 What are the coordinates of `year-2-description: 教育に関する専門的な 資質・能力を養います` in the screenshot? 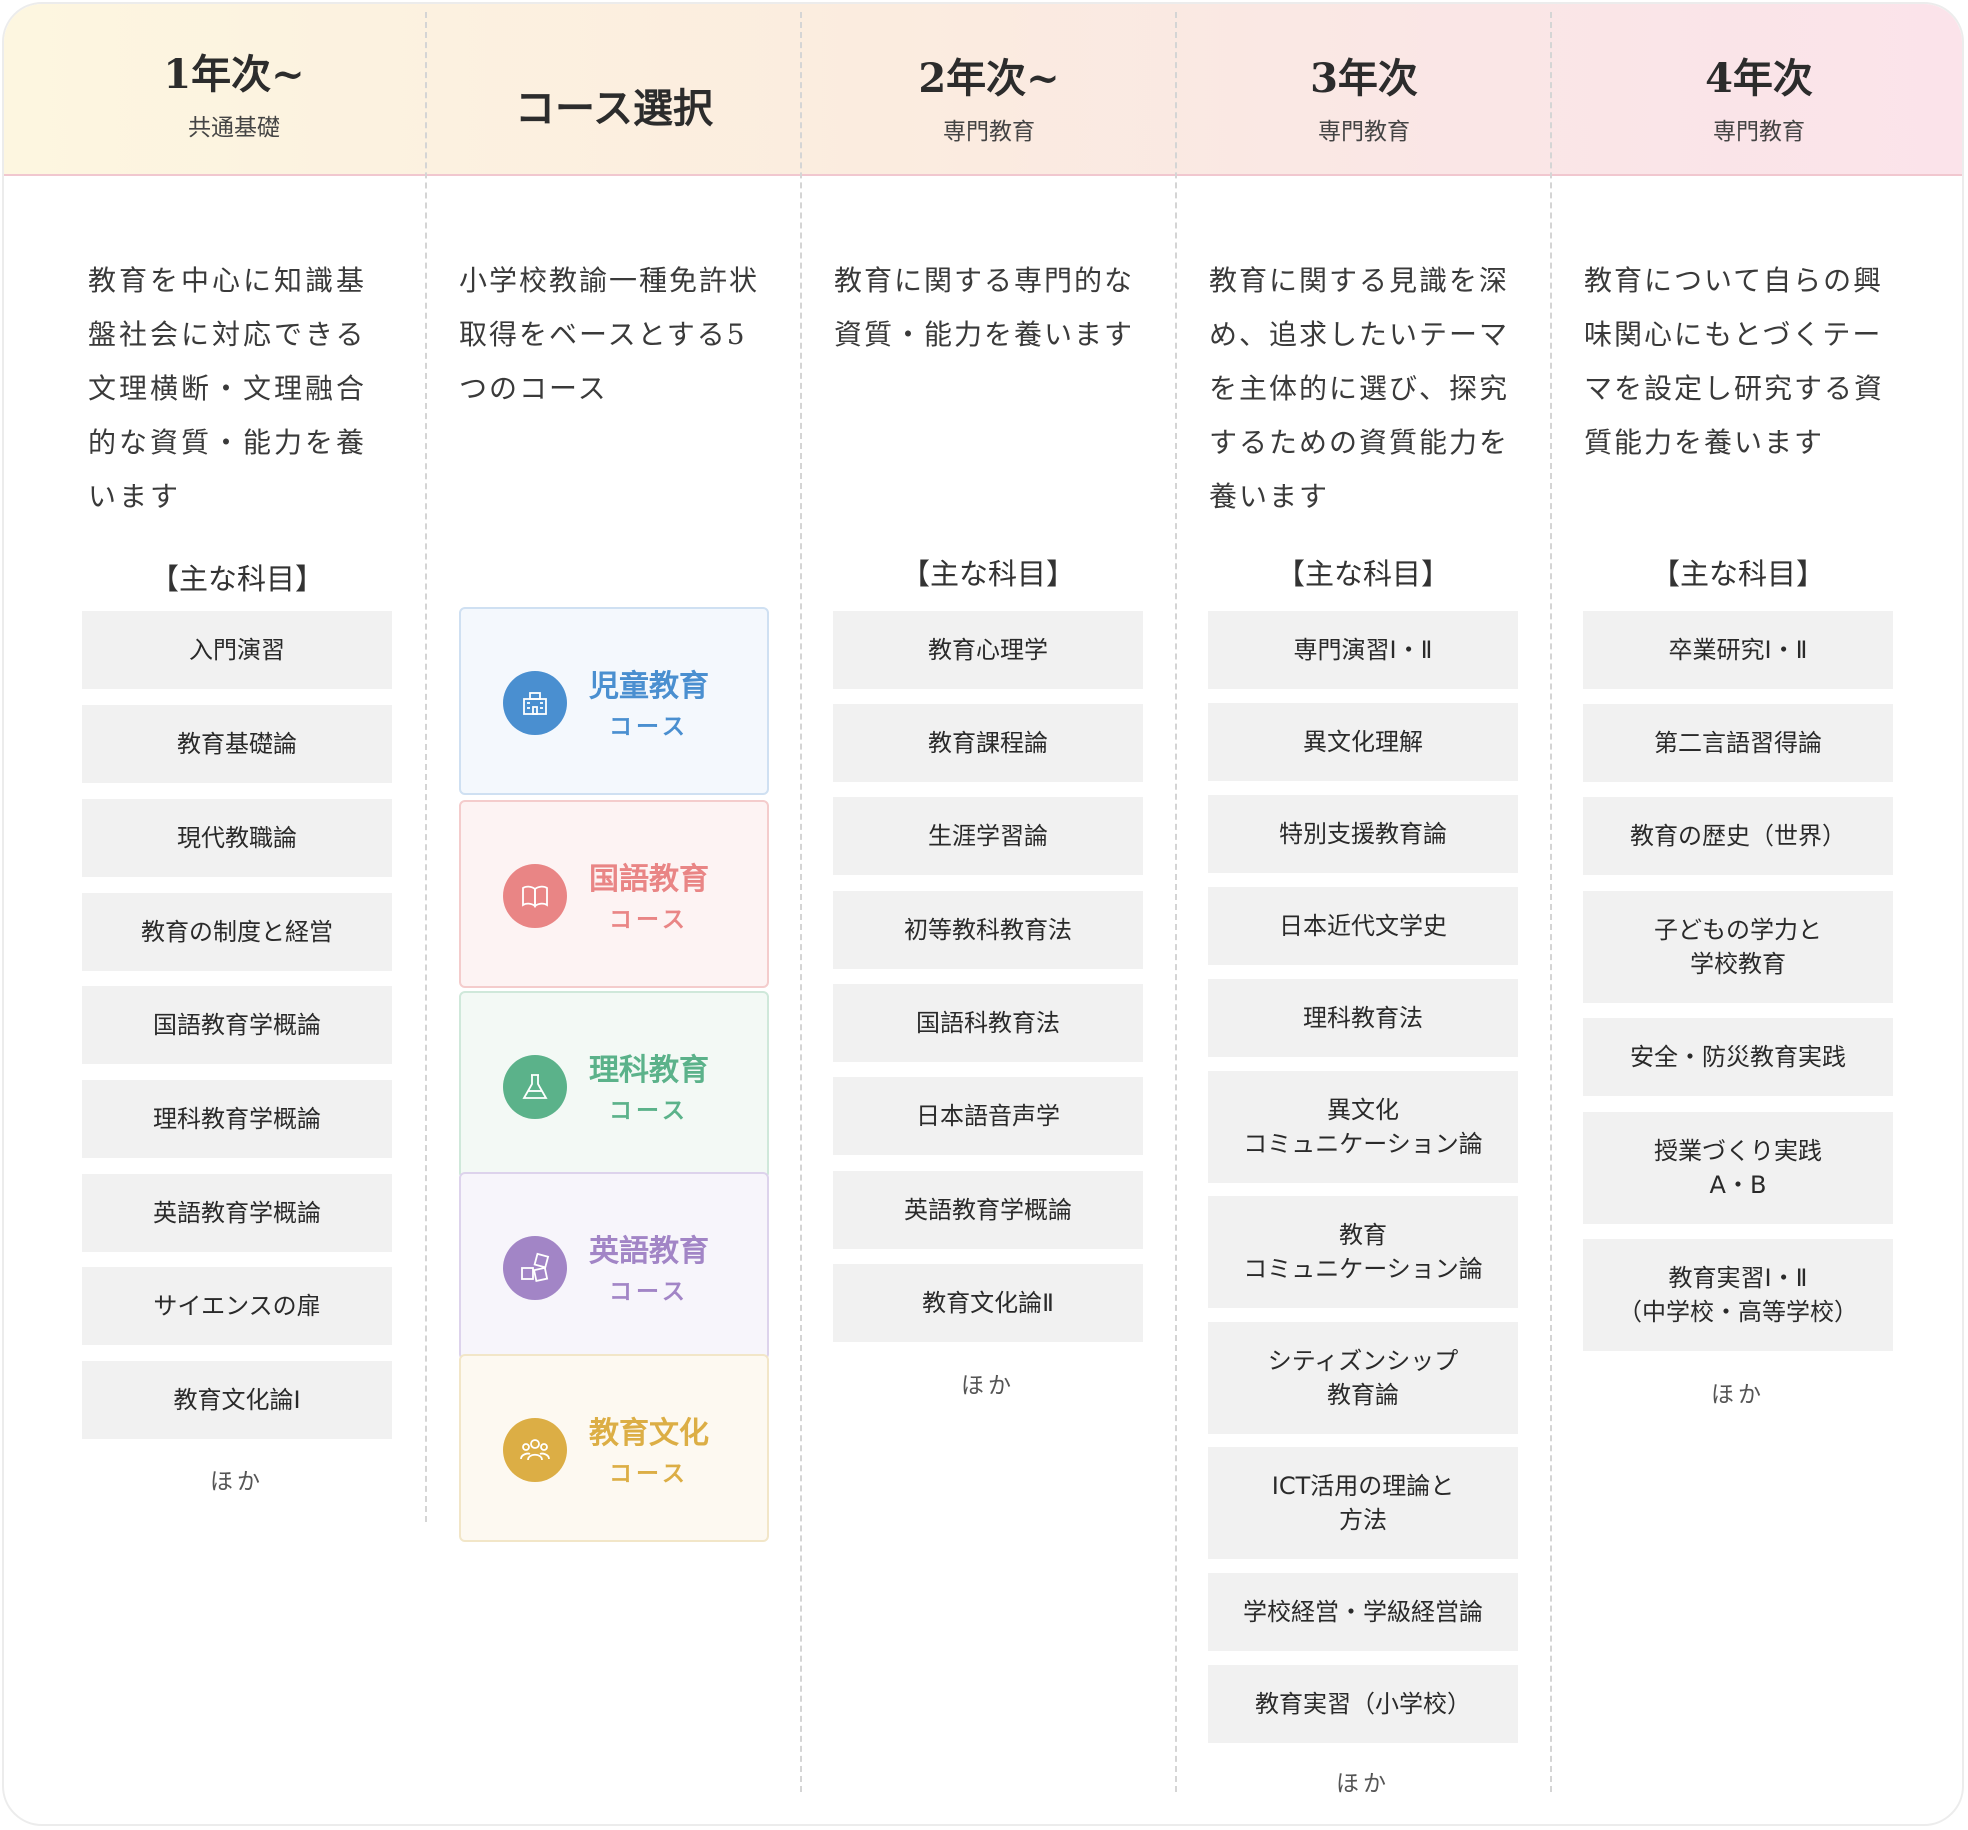 It's located at (984, 308).